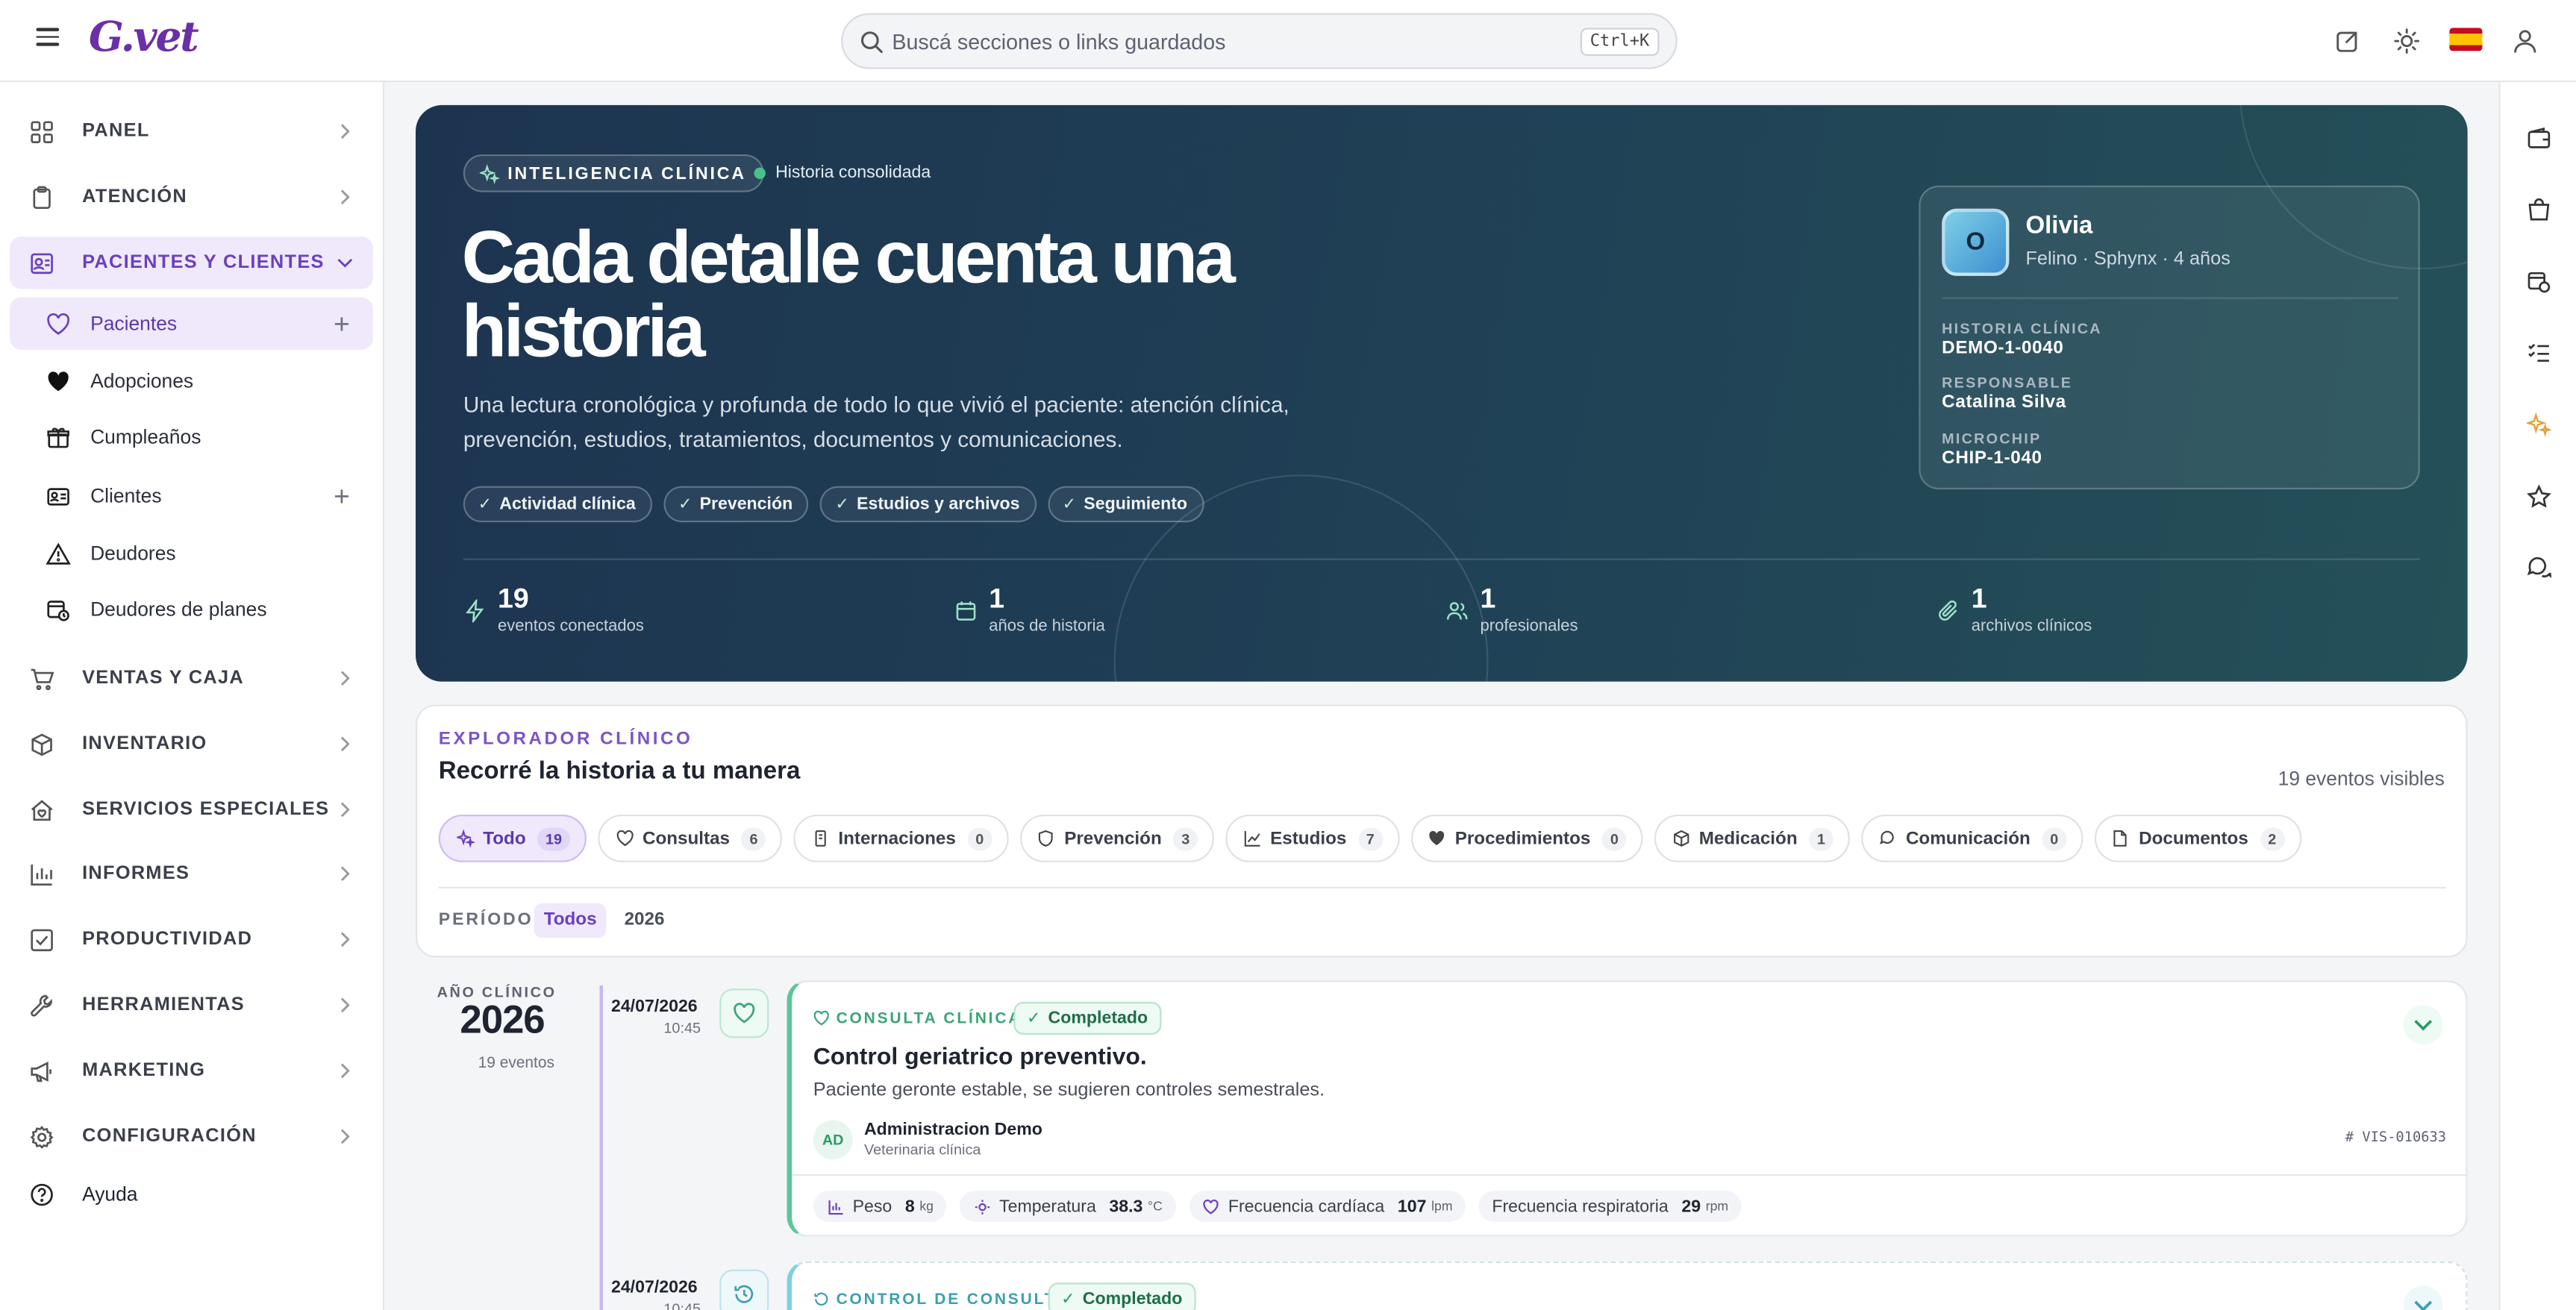 The image size is (2576, 1310). What do you see at coordinates (1691, 1206) in the screenshot?
I see `vital-value: 29` at bounding box center [1691, 1206].